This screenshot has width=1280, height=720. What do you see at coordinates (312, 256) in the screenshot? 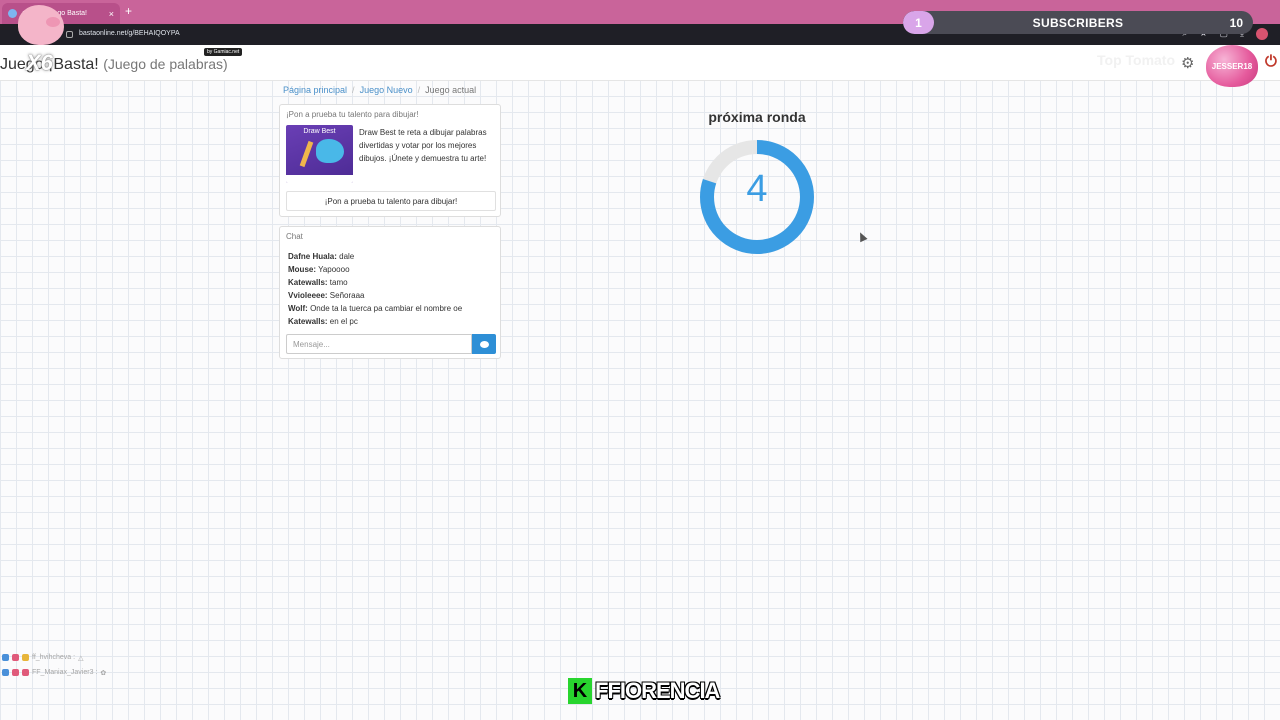
I see `chat-user: Dafne Huala:` at bounding box center [312, 256].